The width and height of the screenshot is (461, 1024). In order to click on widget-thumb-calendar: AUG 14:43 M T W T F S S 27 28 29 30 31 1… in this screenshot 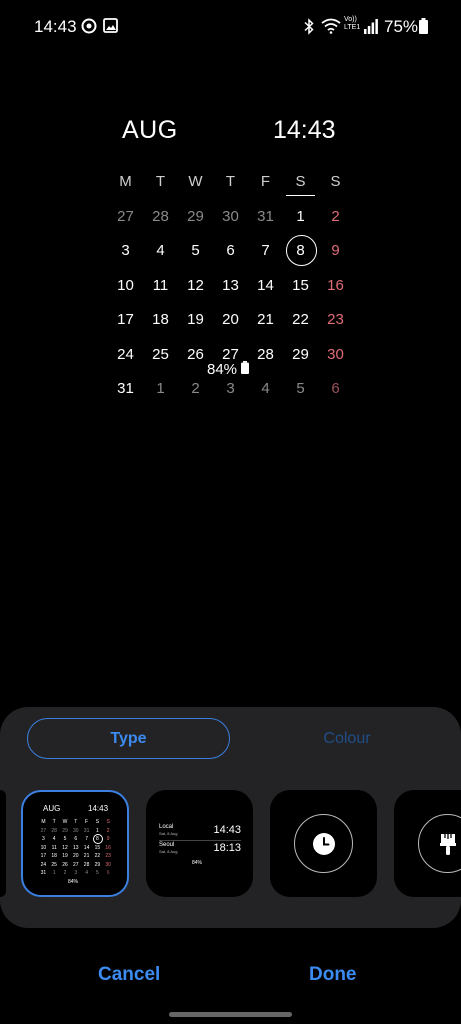, I will do `click(75, 843)`.